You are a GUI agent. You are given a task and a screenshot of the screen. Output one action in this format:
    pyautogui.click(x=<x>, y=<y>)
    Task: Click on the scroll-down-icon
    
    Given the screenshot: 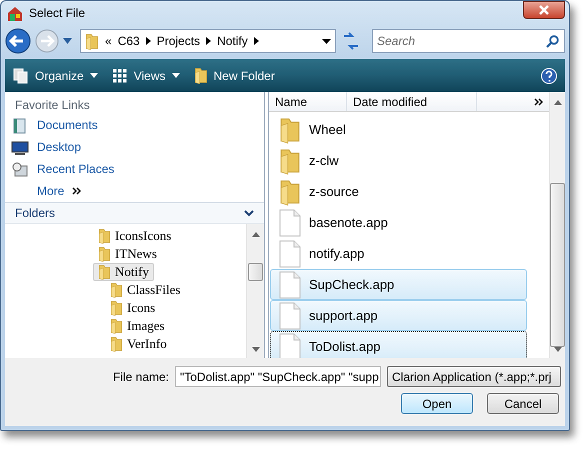 What is the action you would take?
    pyautogui.click(x=256, y=349)
    